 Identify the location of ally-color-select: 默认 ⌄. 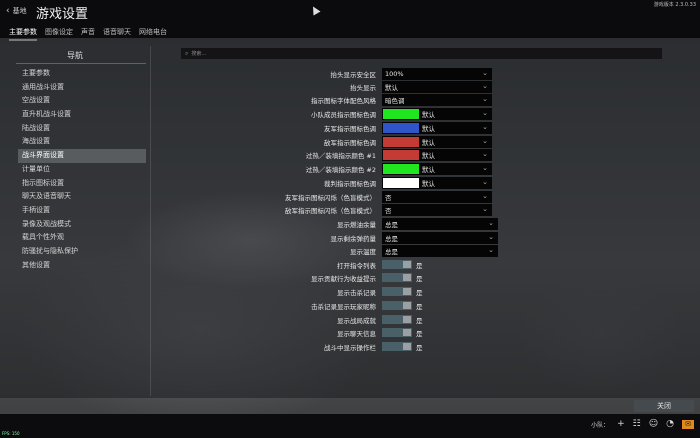
(437, 127).